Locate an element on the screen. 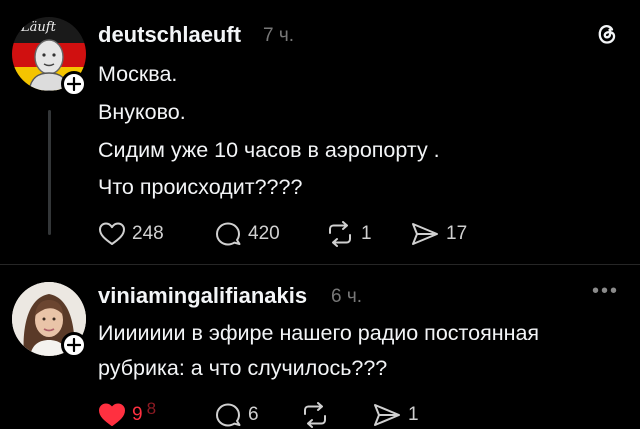 The height and width of the screenshot is (429, 640). reply-button: 420 is located at coordinates (247, 234).